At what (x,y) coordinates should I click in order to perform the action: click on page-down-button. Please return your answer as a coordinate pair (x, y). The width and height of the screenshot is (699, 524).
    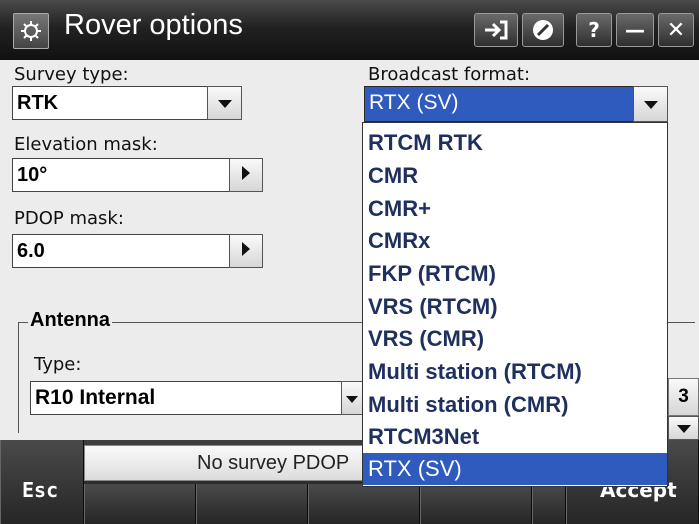
    Looking at the image, I should click on (683, 428).